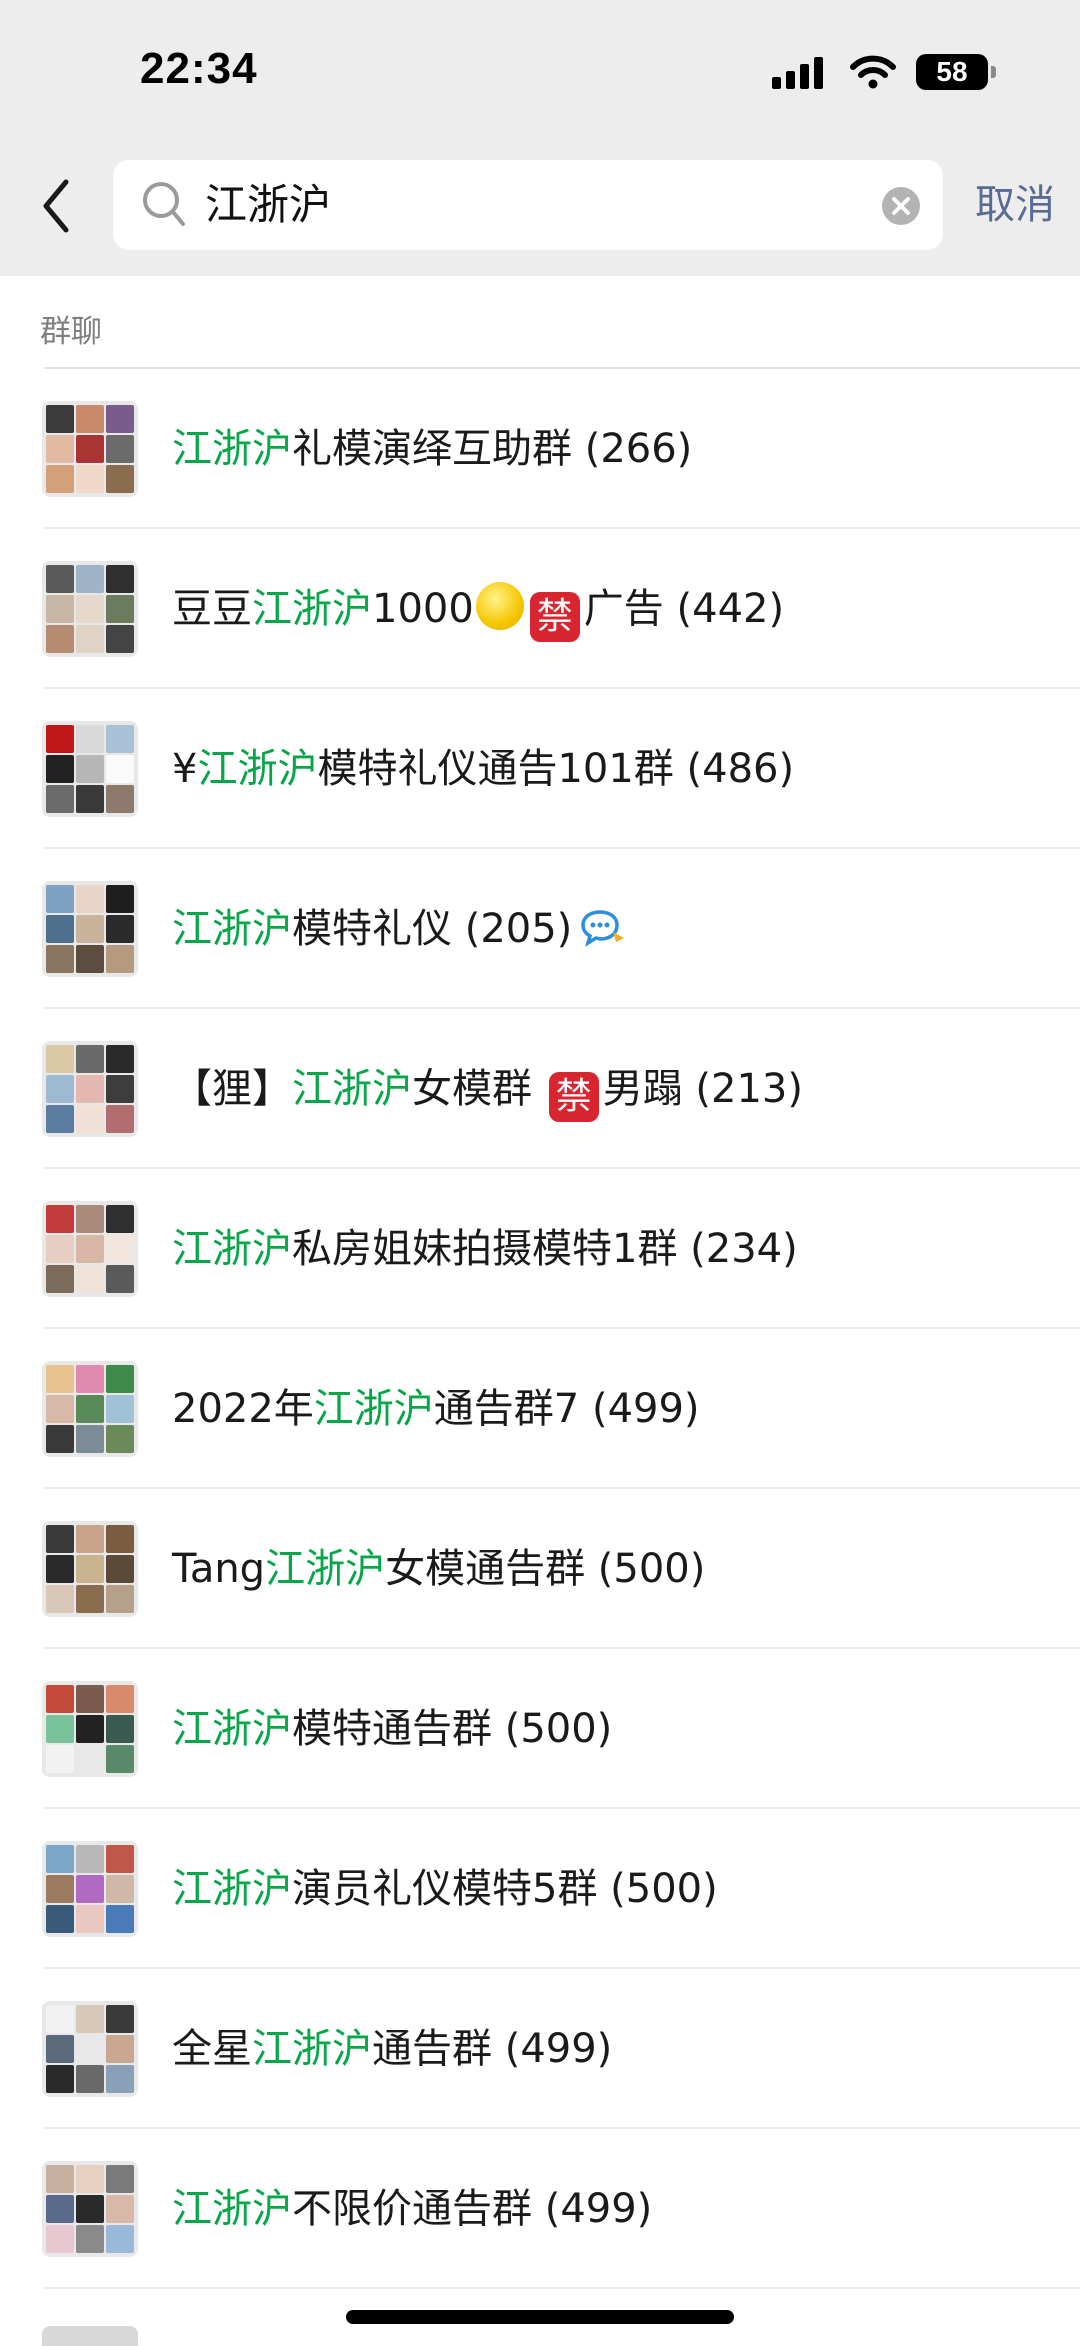 The height and width of the screenshot is (2346, 1080). I want to click on group-chat-result-item: ¥江浙沪模特礼仪通告101群 (486), so click(540, 769).